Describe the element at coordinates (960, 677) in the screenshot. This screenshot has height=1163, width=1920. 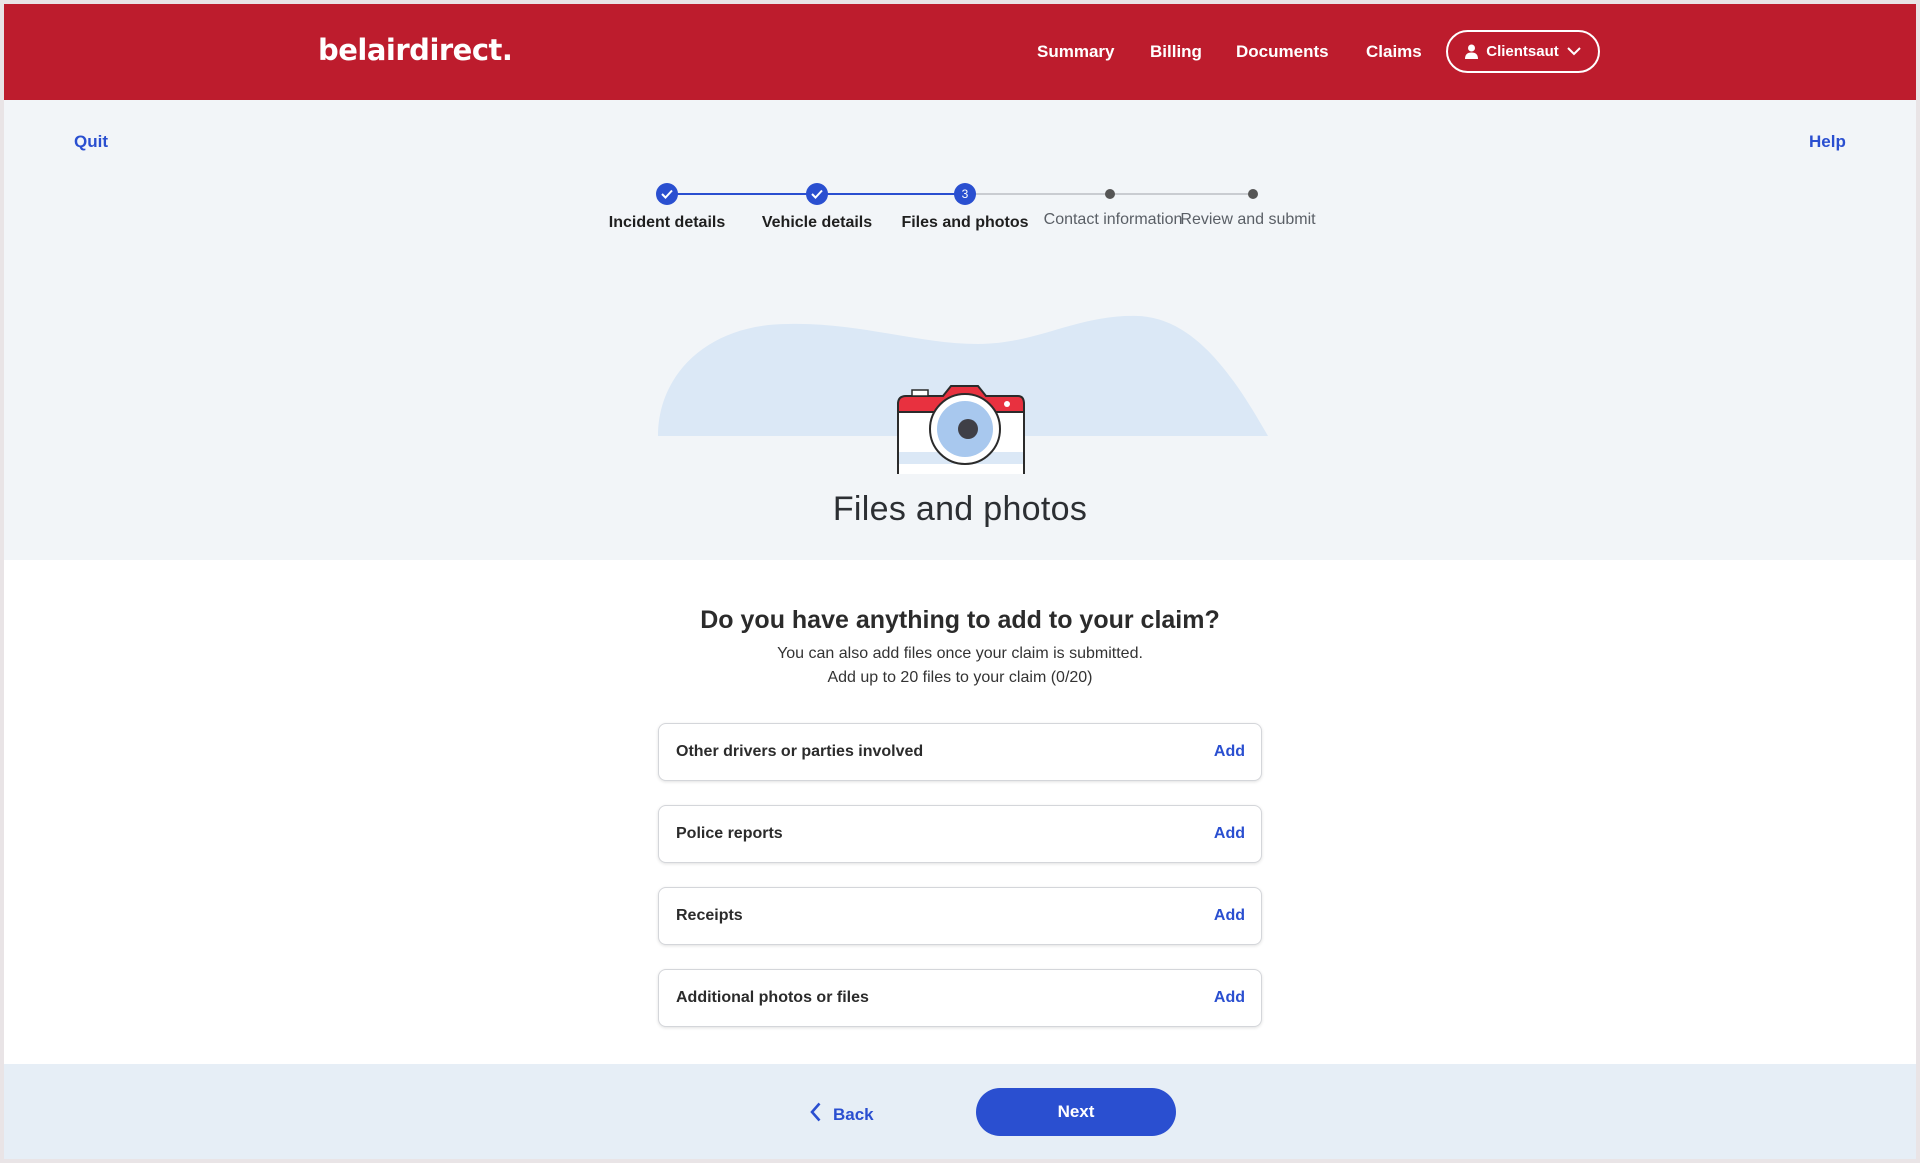
I see `section-subtitle-2: Add up to 20 files to your claim (0/20)` at that location.